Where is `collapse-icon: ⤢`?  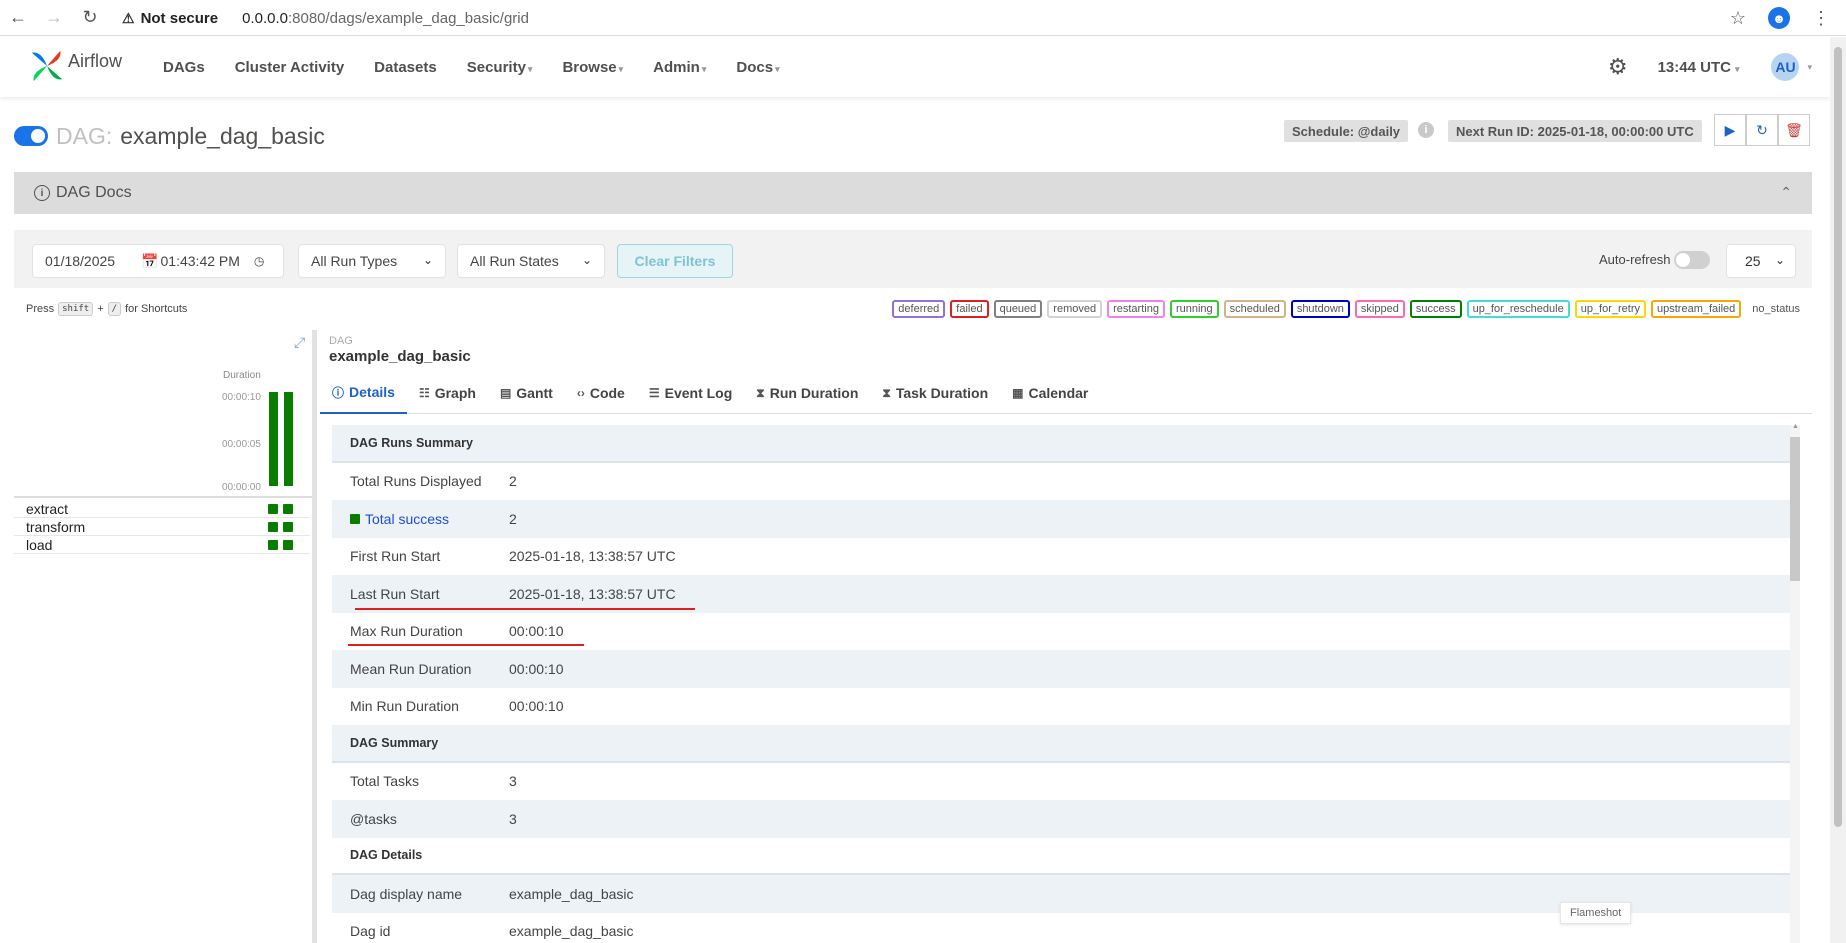 collapse-icon: ⤢ is located at coordinates (299, 342).